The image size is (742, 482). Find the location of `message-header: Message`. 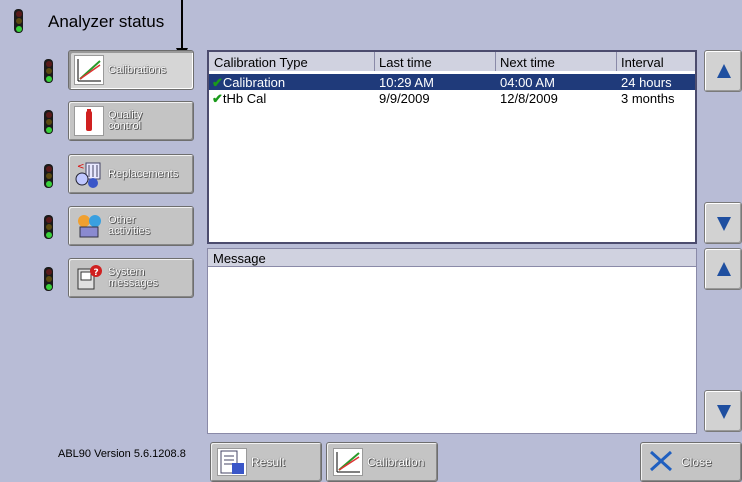

message-header: Message is located at coordinates (452, 258).